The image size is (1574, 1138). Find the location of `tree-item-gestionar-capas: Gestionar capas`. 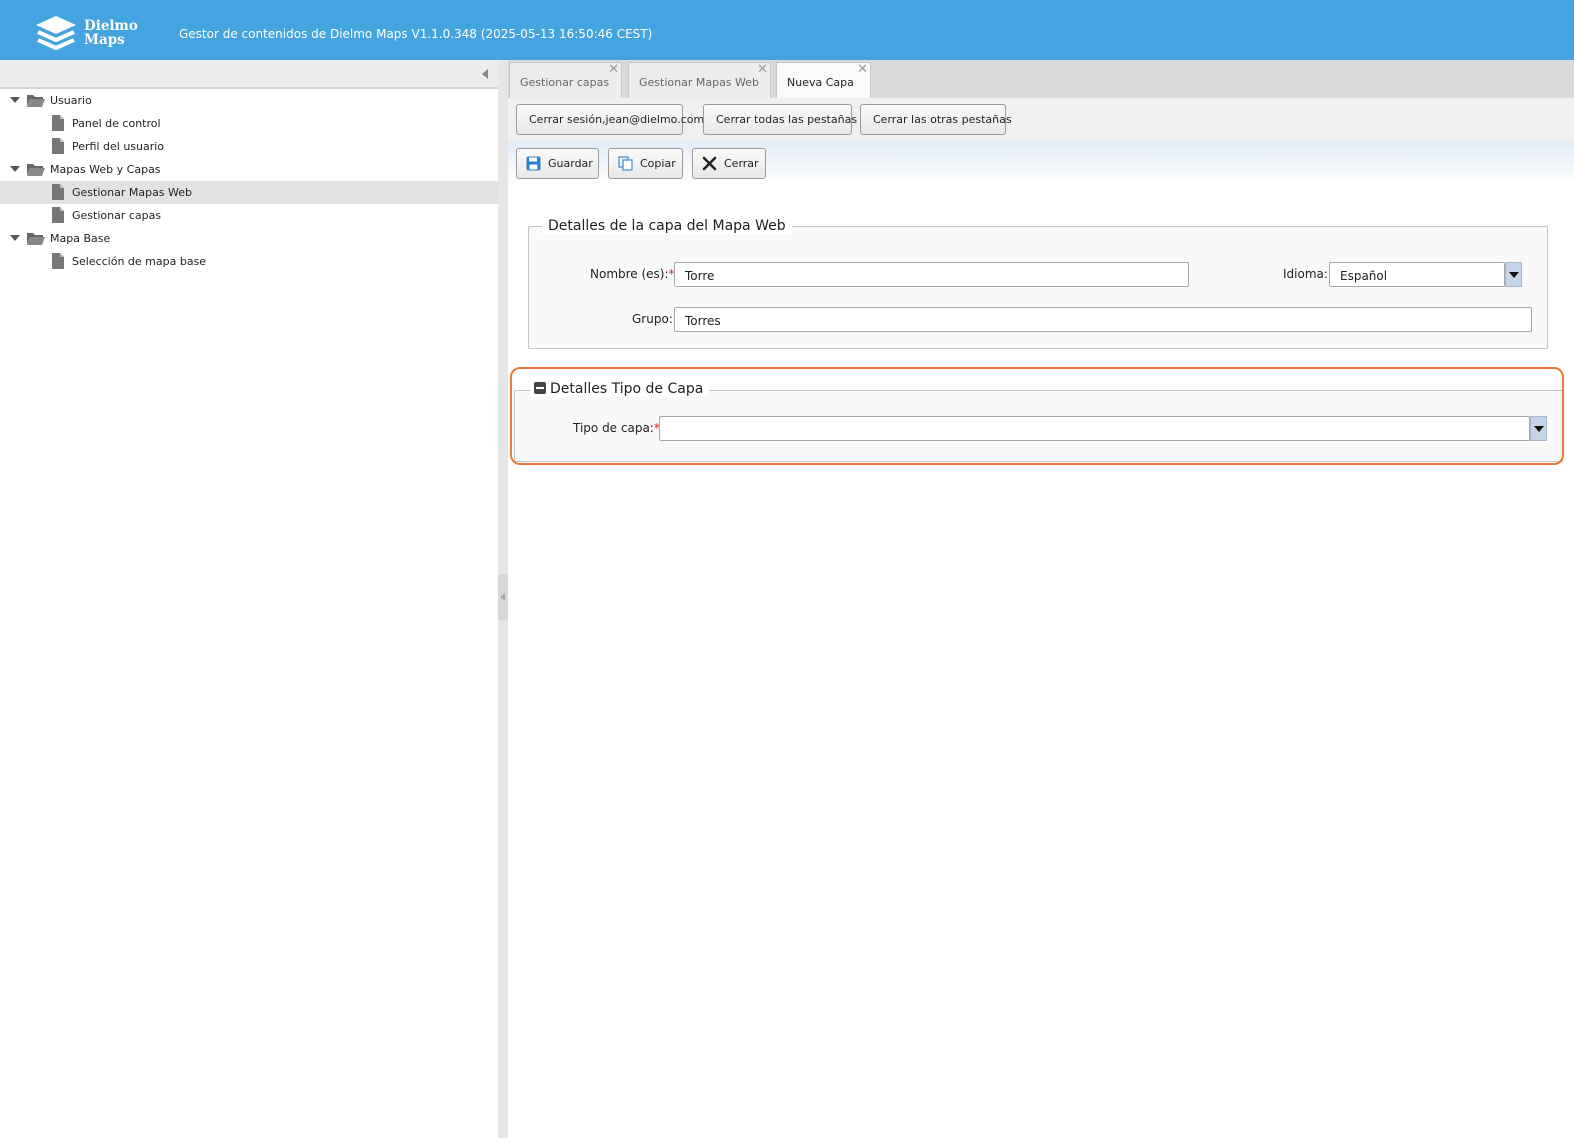

tree-item-gestionar-capas: Gestionar capas is located at coordinates (249, 215).